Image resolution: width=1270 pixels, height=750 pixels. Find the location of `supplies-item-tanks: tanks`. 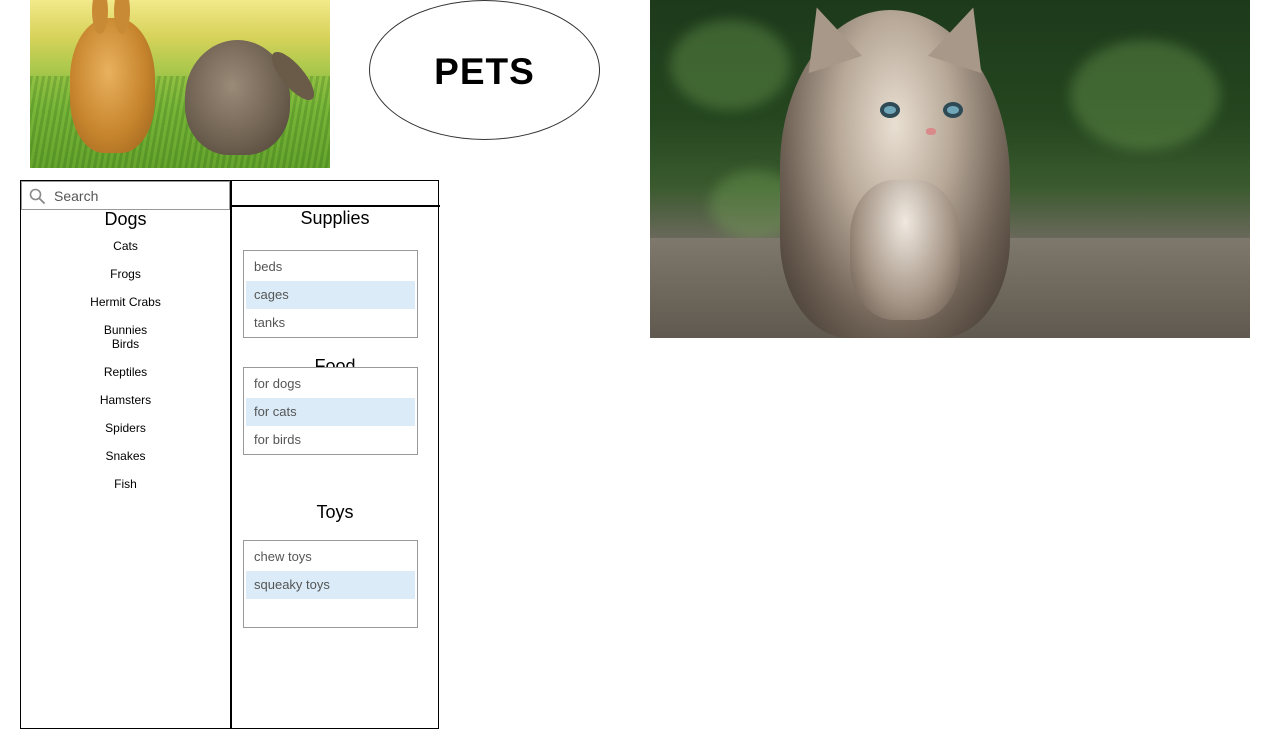

supplies-item-tanks: tanks is located at coordinates (330, 323).